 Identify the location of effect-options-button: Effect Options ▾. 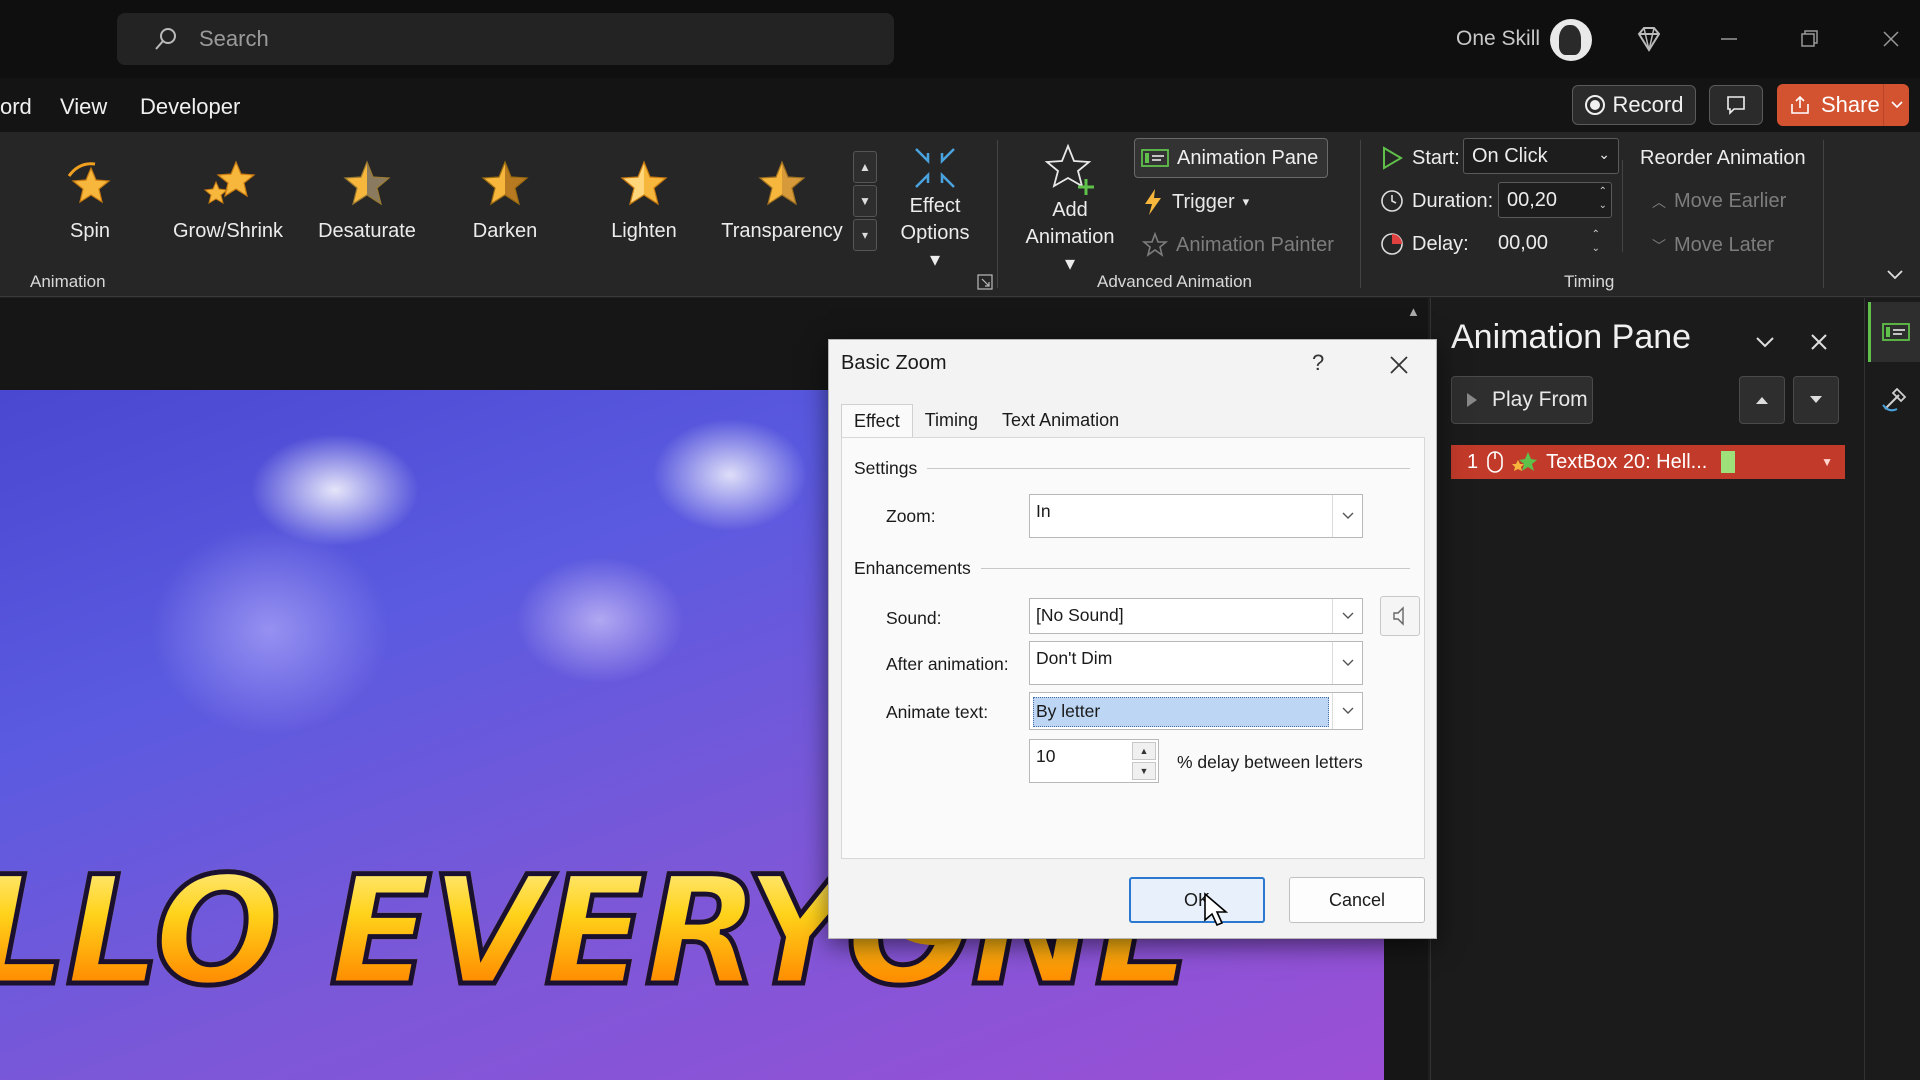
(935, 208).